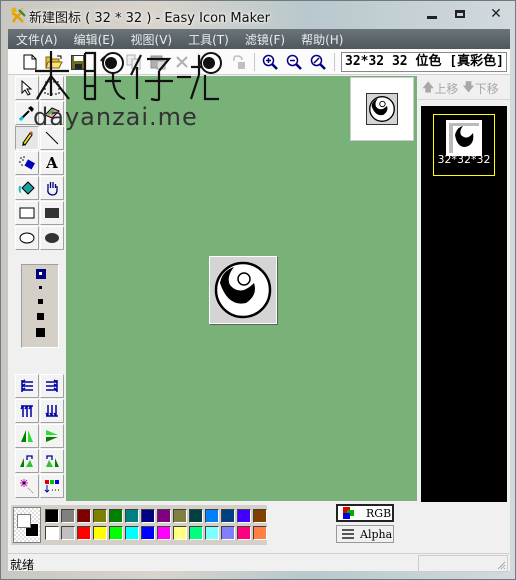 This screenshot has height=580, width=516. What do you see at coordinates (27, 213) in the screenshot?
I see `tool-rectangle` at bounding box center [27, 213].